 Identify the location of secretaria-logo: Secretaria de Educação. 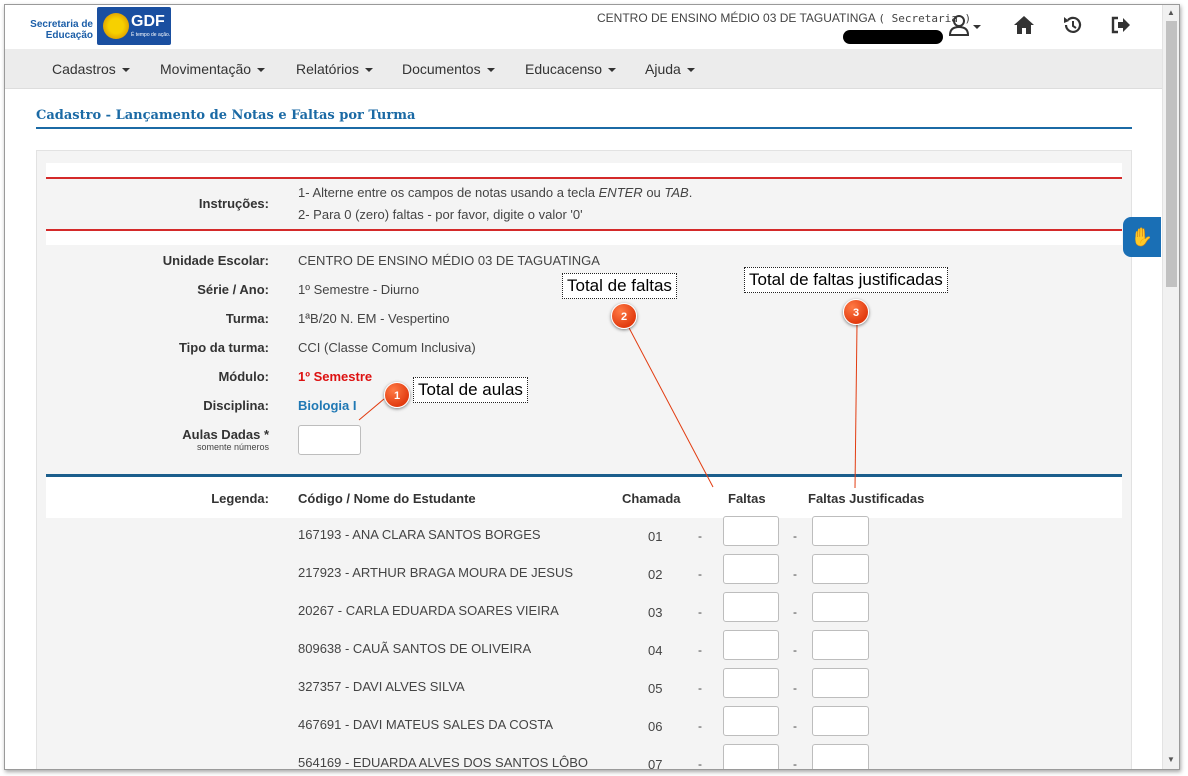
(58, 30).